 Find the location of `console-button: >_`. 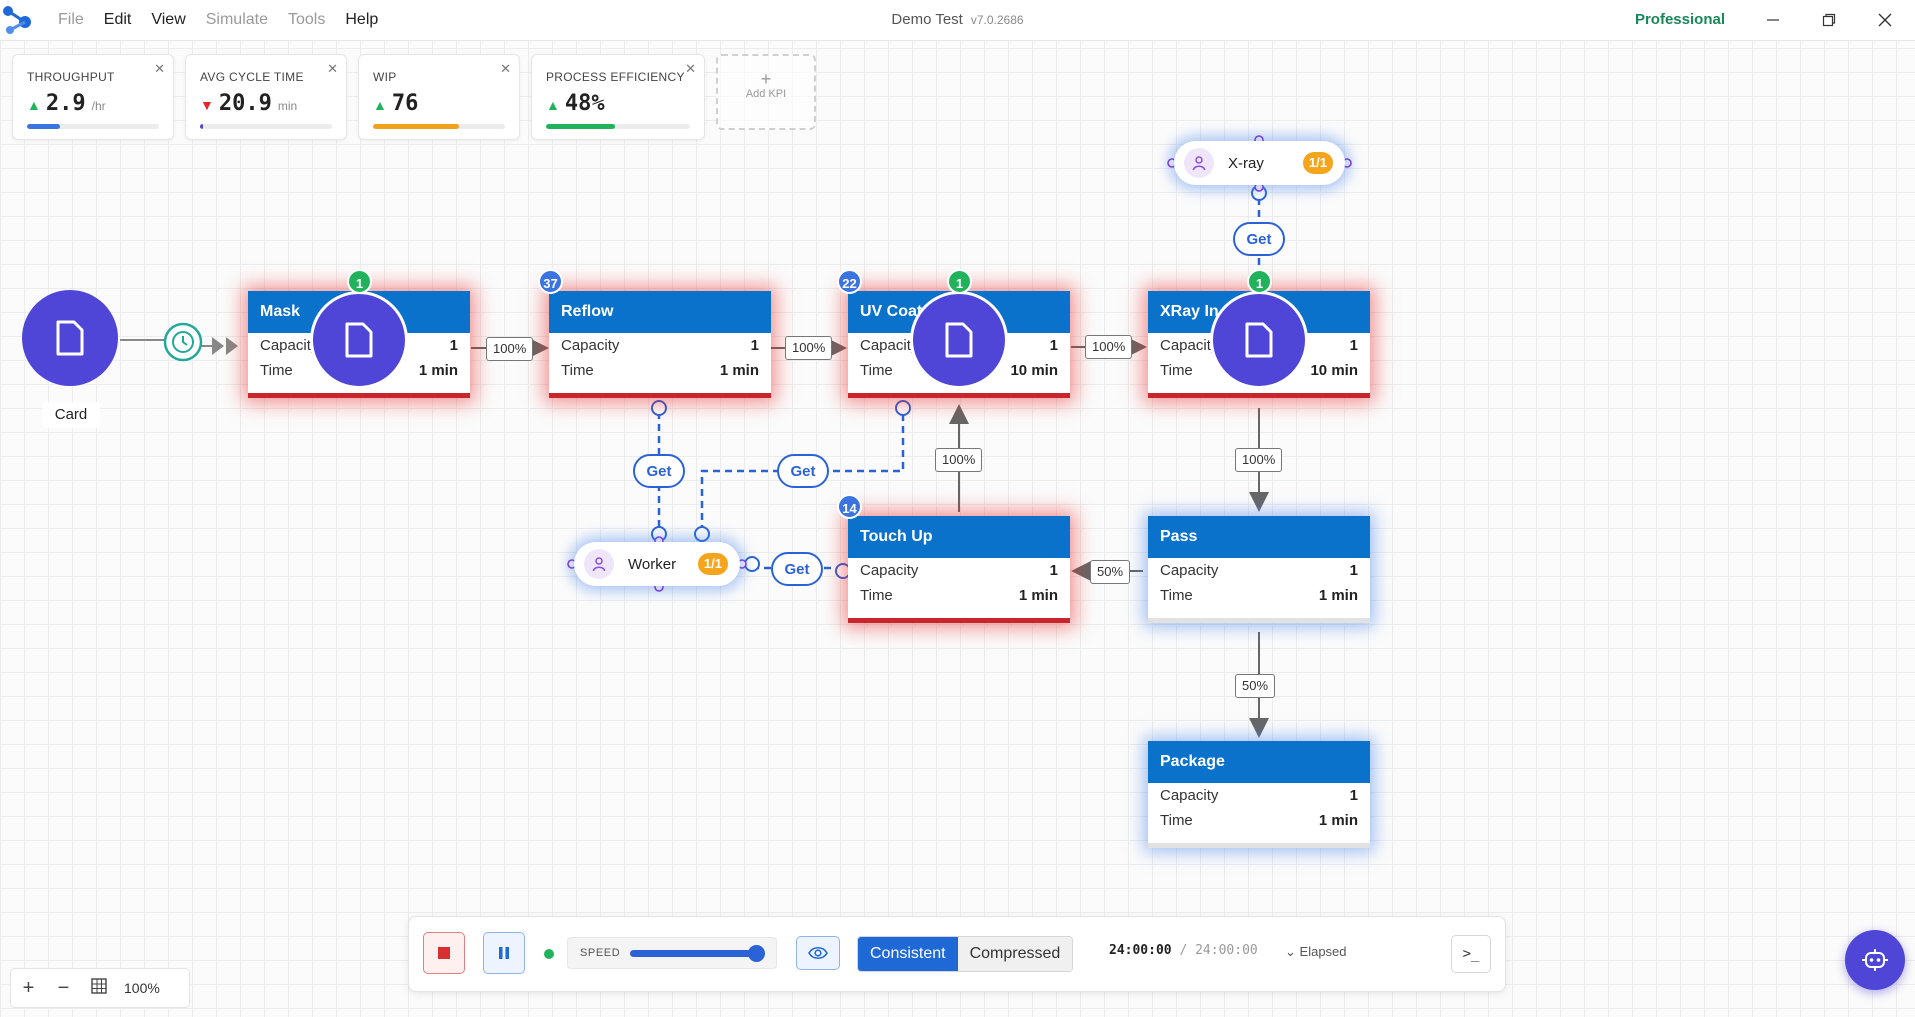

console-button: >_ is located at coordinates (1471, 954).